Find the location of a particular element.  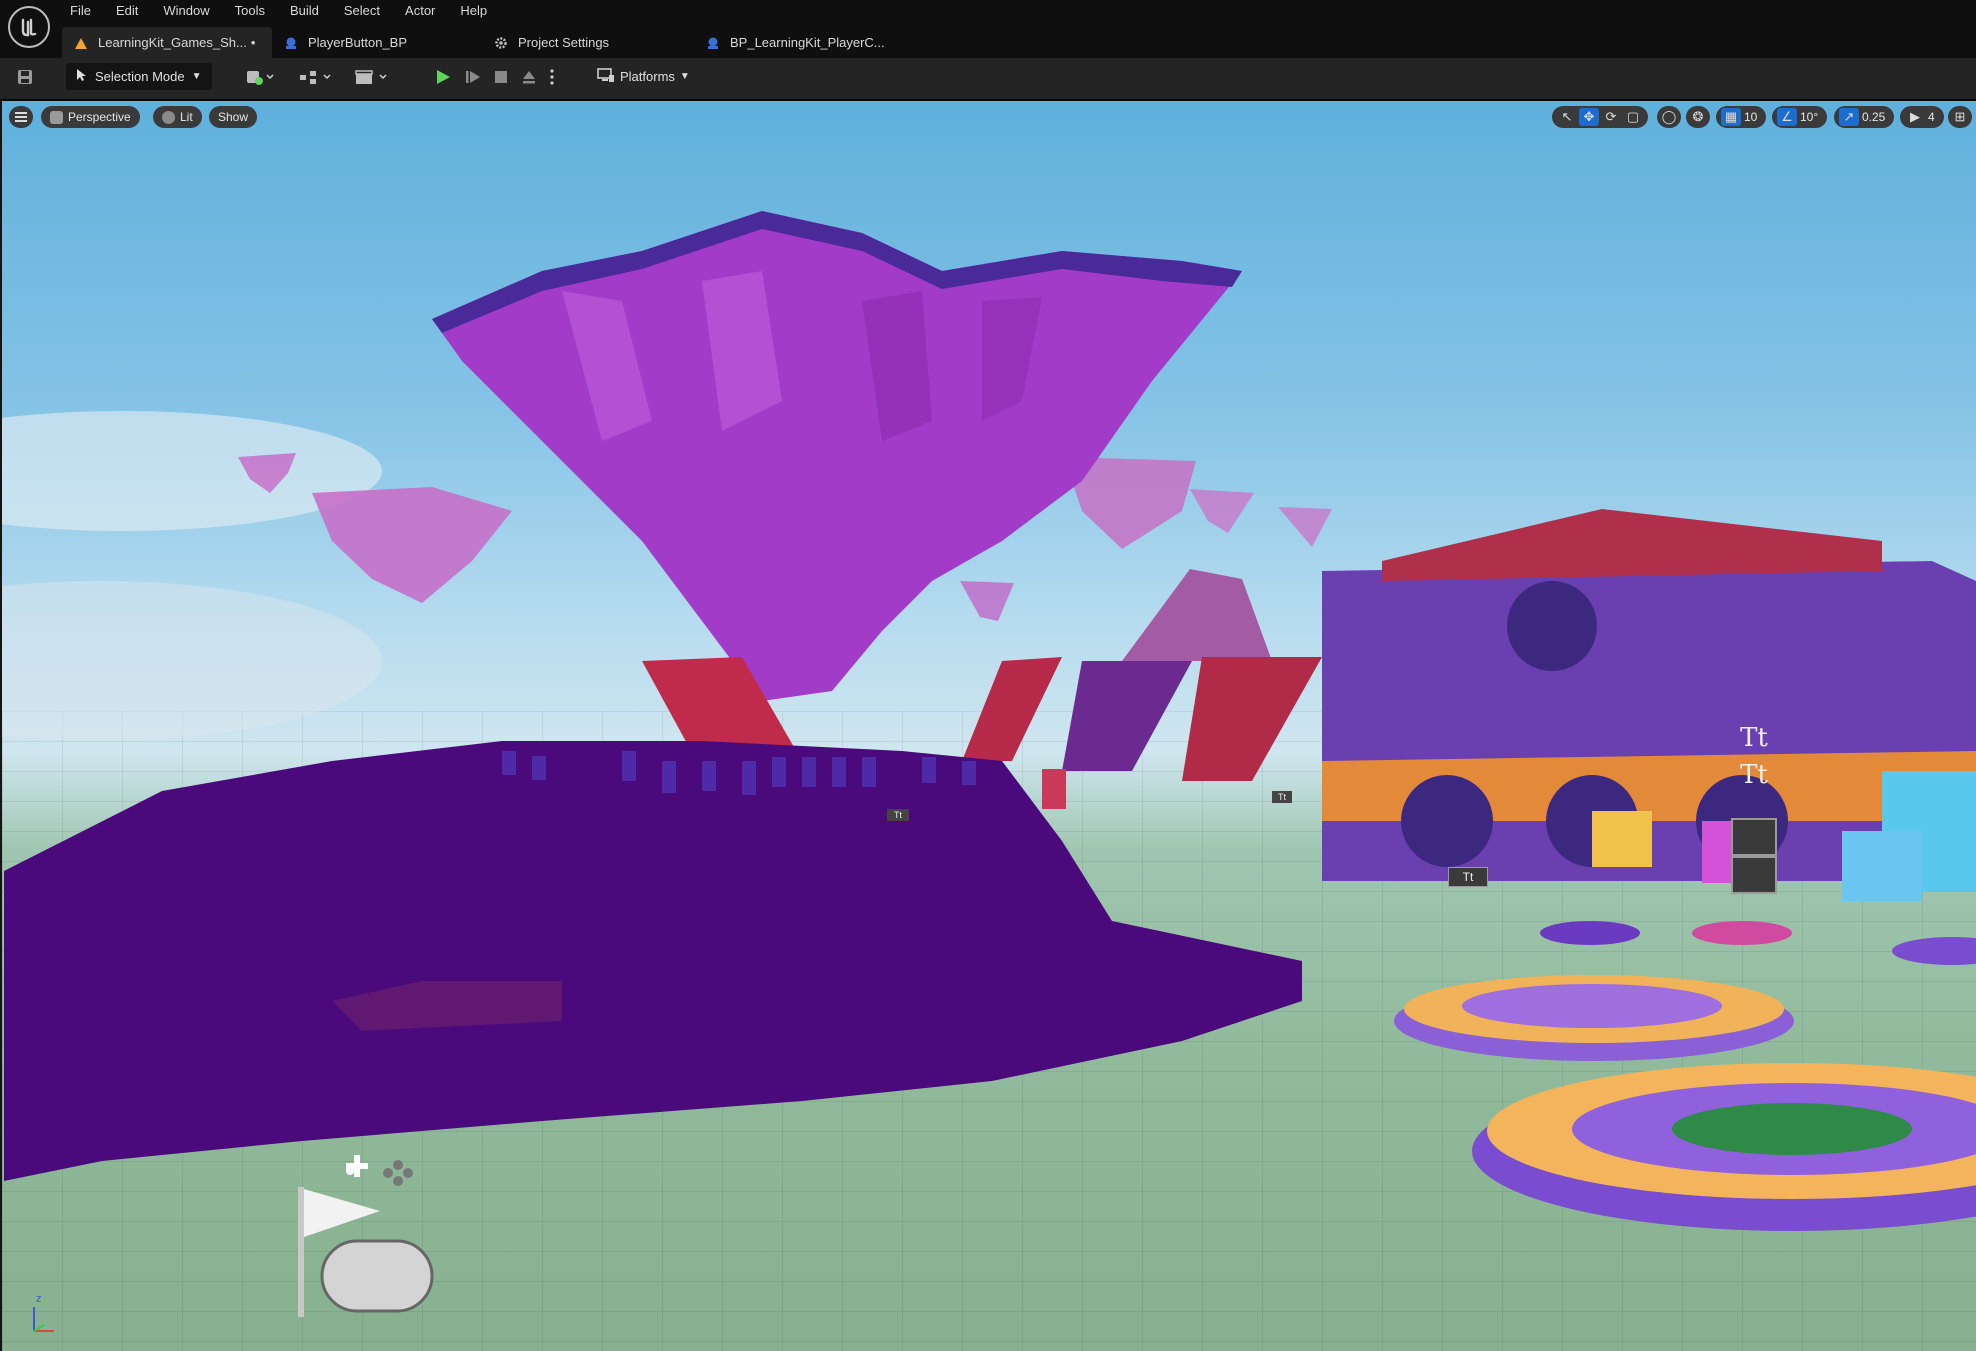

menu-build: Build is located at coordinates (307, 11).